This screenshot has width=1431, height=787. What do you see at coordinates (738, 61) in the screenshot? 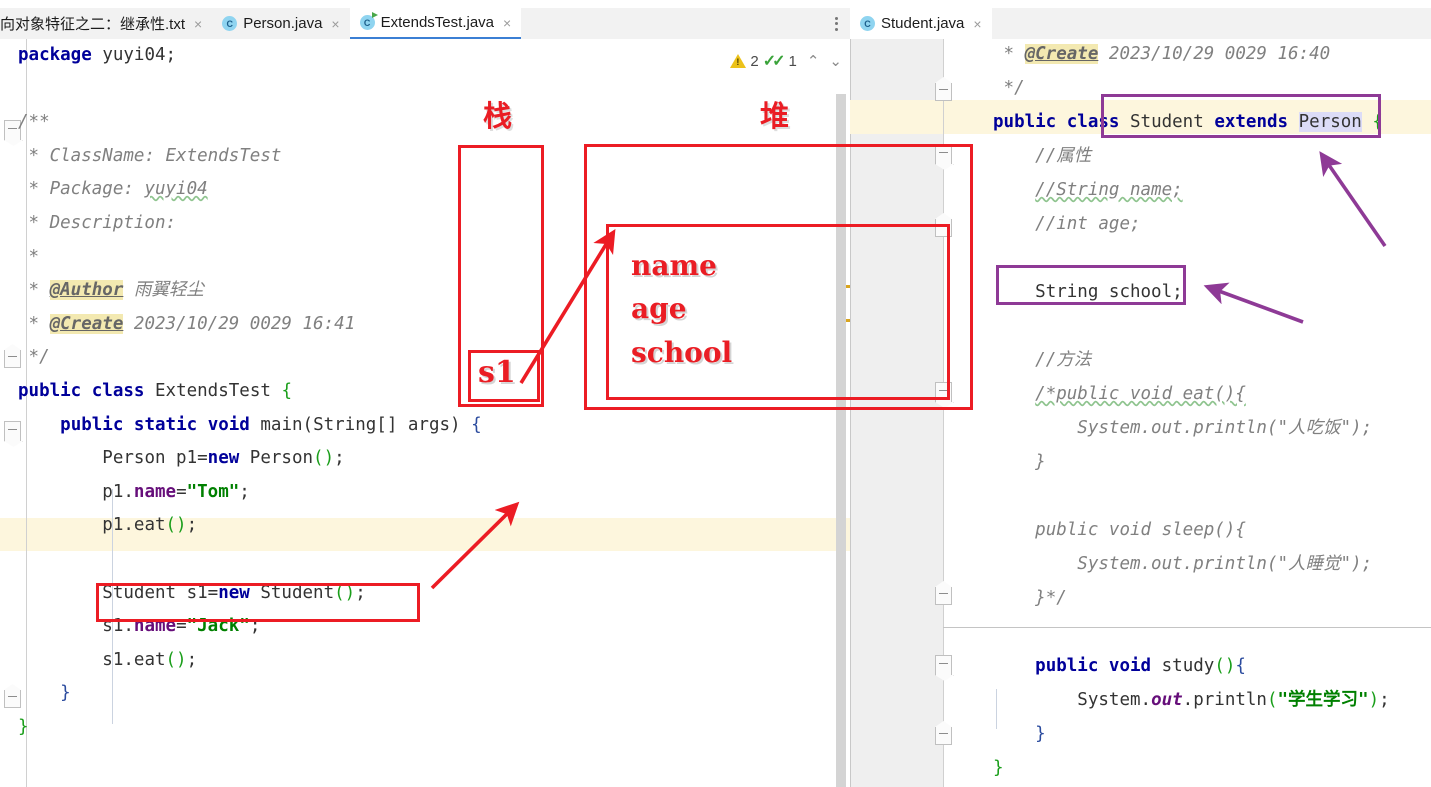
I see `warning-triangle-icon` at bounding box center [738, 61].